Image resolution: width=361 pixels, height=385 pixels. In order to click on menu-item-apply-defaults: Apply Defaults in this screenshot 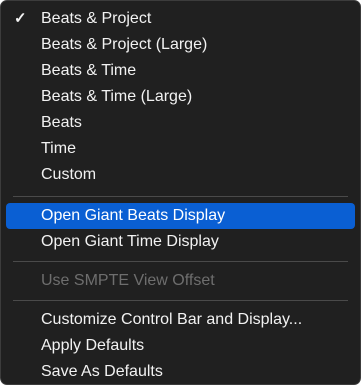, I will do `click(180, 346)`.